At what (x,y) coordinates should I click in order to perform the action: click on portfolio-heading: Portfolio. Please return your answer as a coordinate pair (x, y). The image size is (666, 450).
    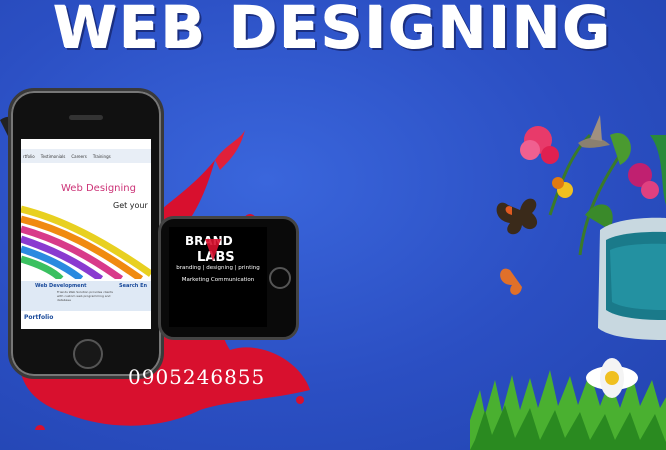
    Looking at the image, I should click on (39, 317).